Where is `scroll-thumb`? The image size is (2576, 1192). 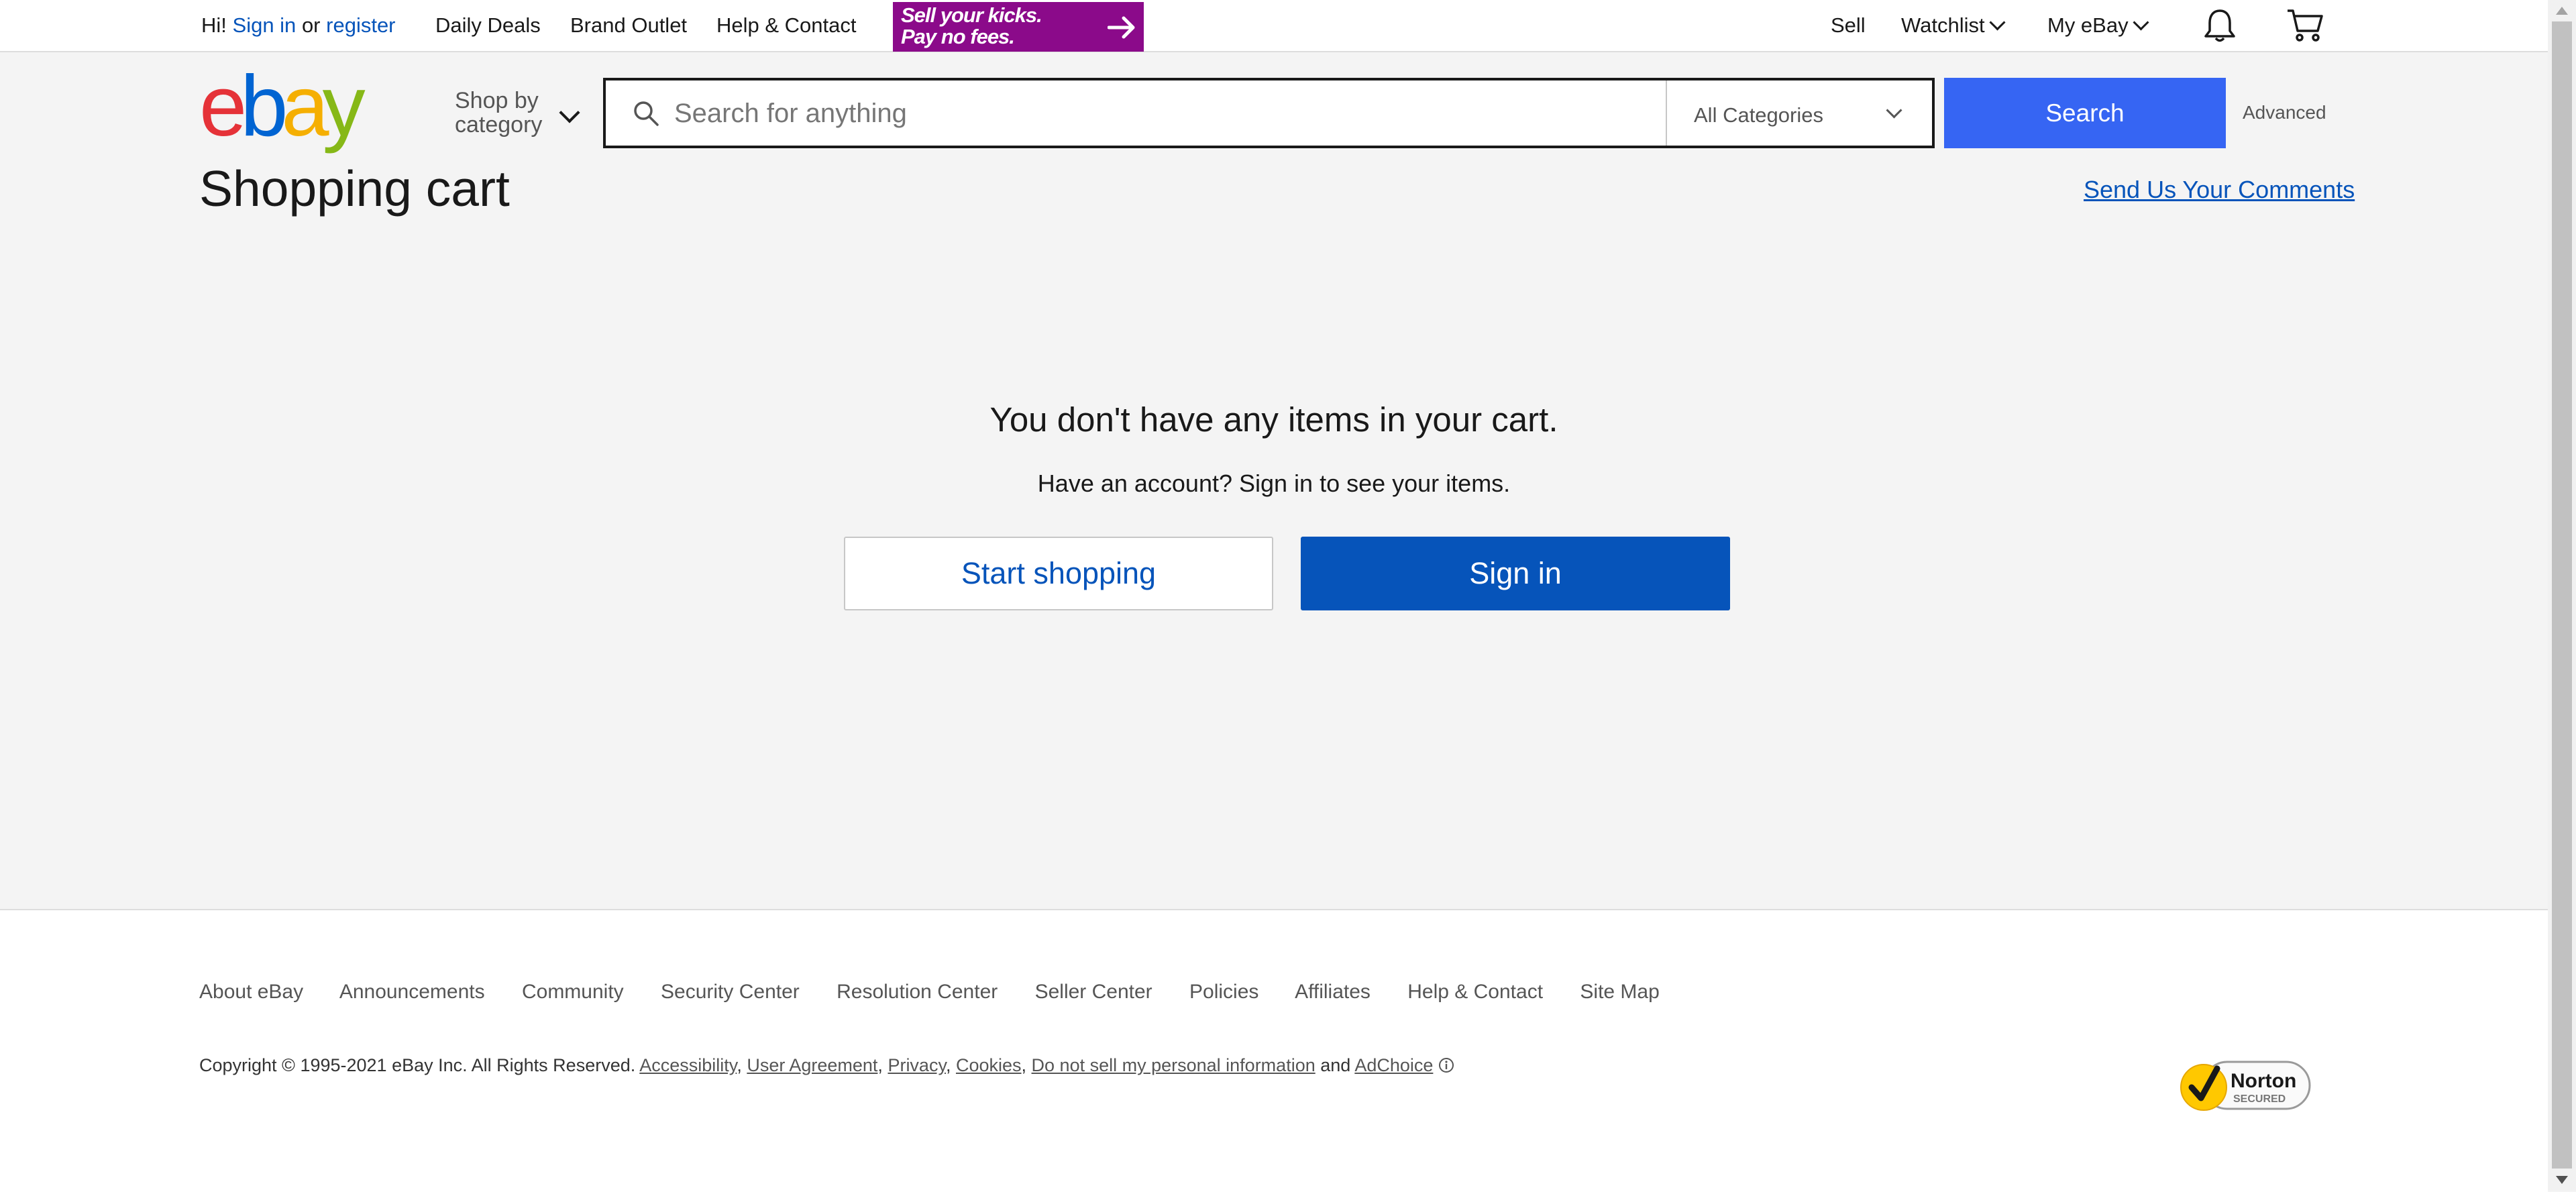 scroll-thumb is located at coordinates (2562, 595).